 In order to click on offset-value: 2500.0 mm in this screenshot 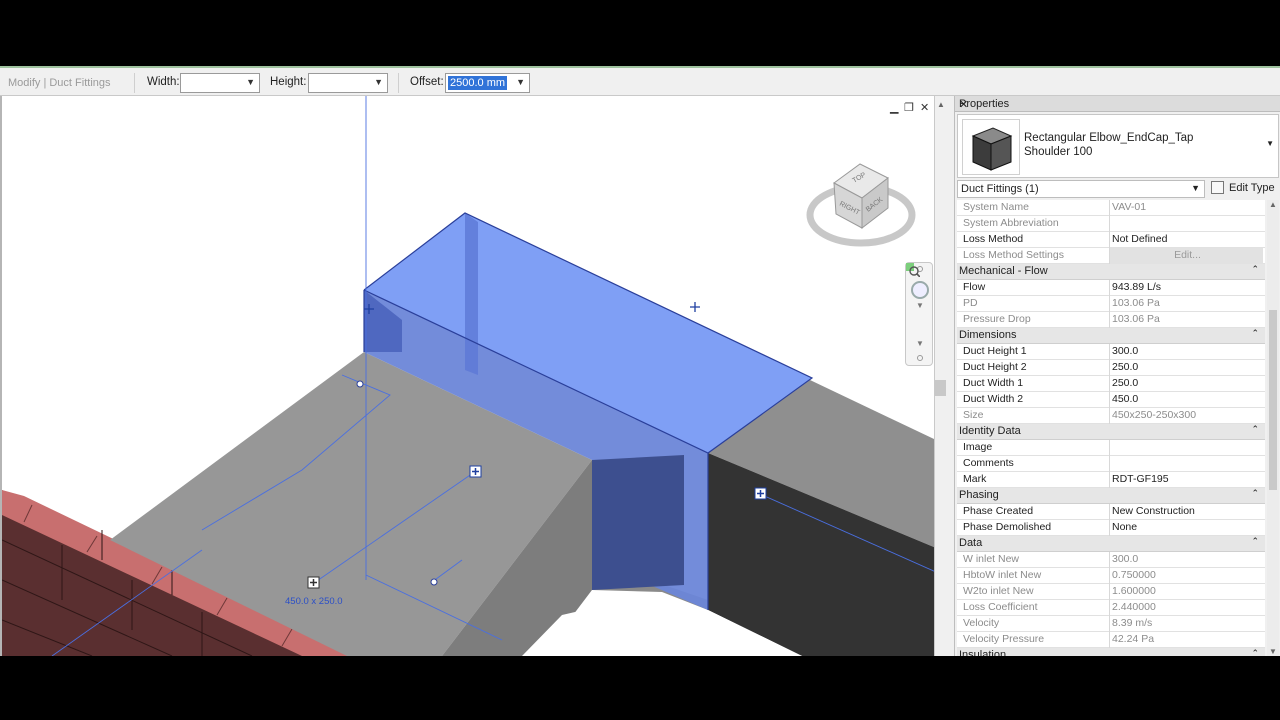, I will do `click(478, 83)`.